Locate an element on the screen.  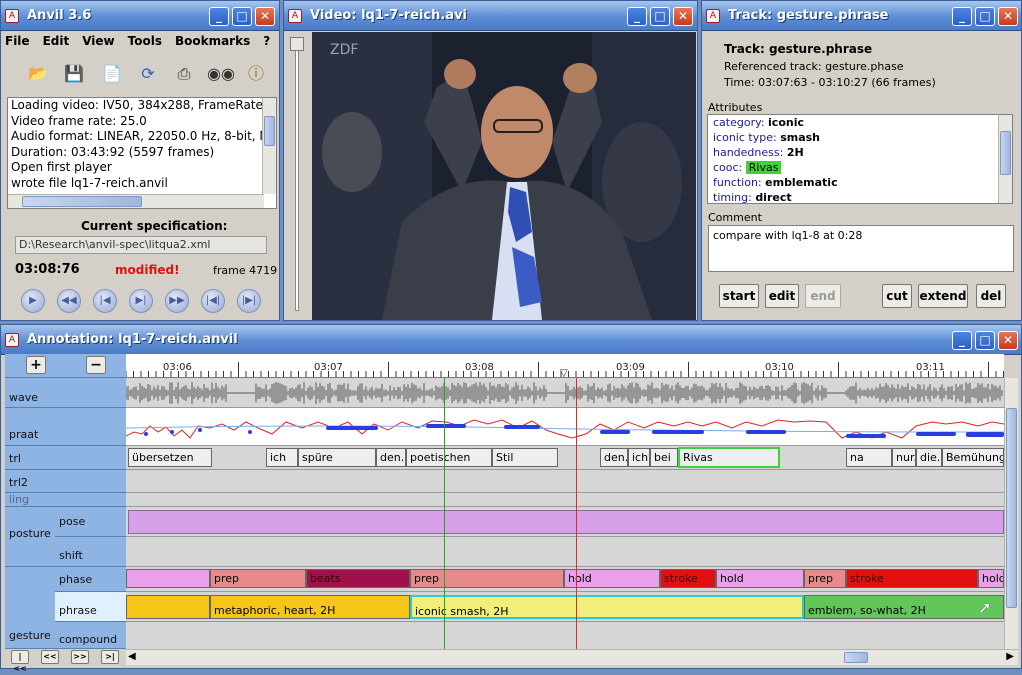
info-icon: ⓘ is located at coordinates (256, 74).